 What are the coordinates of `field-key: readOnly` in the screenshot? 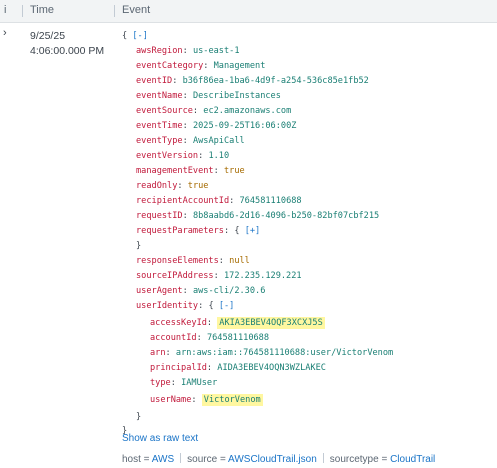 It's located at (156, 186).